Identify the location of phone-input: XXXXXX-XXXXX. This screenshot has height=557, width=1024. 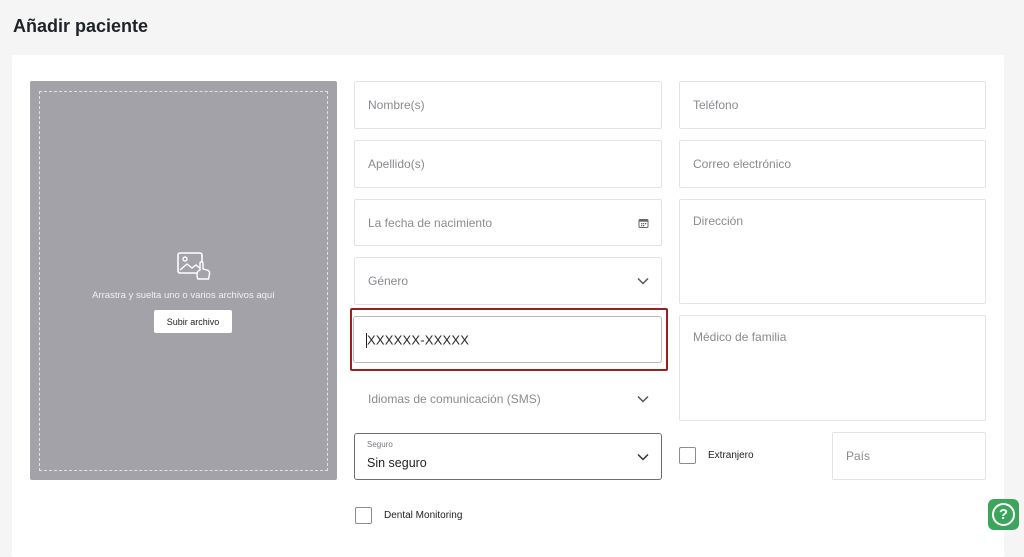
(507, 339).